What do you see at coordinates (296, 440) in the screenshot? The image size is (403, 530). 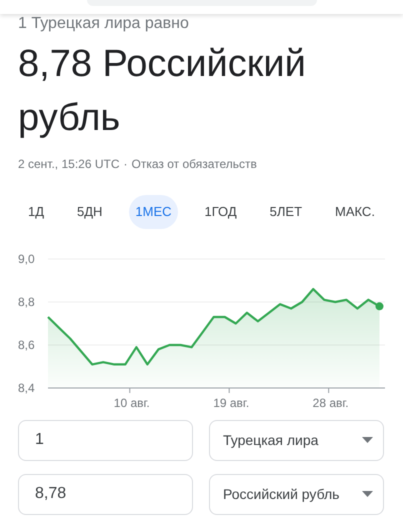 I see `currency-dropdown: Турецкая лира` at bounding box center [296, 440].